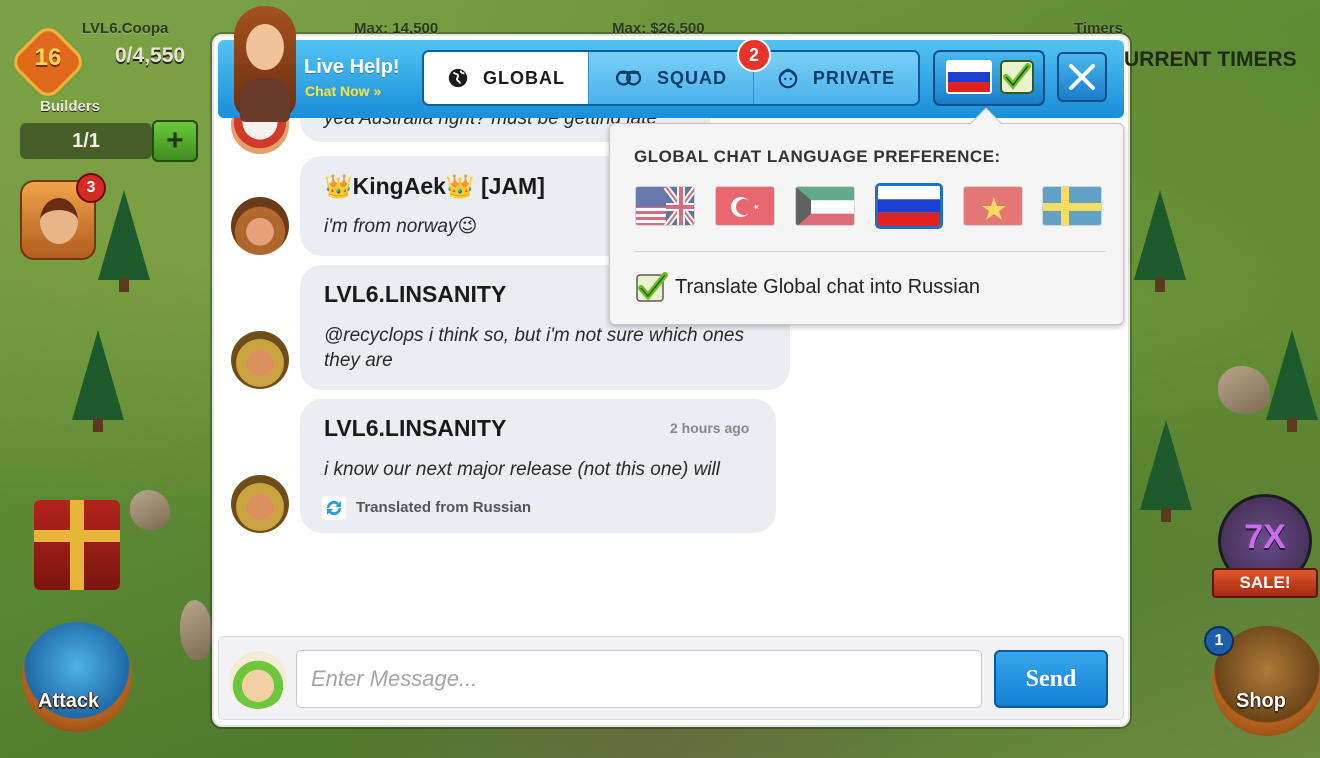  What do you see at coordinates (1219, 641) in the screenshot?
I see `shop-badge: 1` at bounding box center [1219, 641].